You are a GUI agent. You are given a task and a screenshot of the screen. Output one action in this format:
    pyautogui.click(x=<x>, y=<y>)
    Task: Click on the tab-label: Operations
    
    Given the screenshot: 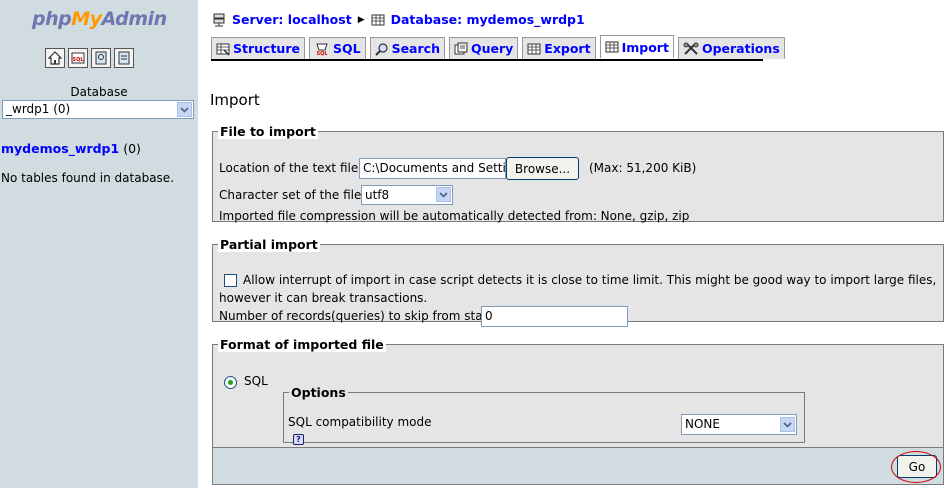 What is the action you would take?
    pyautogui.click(x=740, y=48)
    